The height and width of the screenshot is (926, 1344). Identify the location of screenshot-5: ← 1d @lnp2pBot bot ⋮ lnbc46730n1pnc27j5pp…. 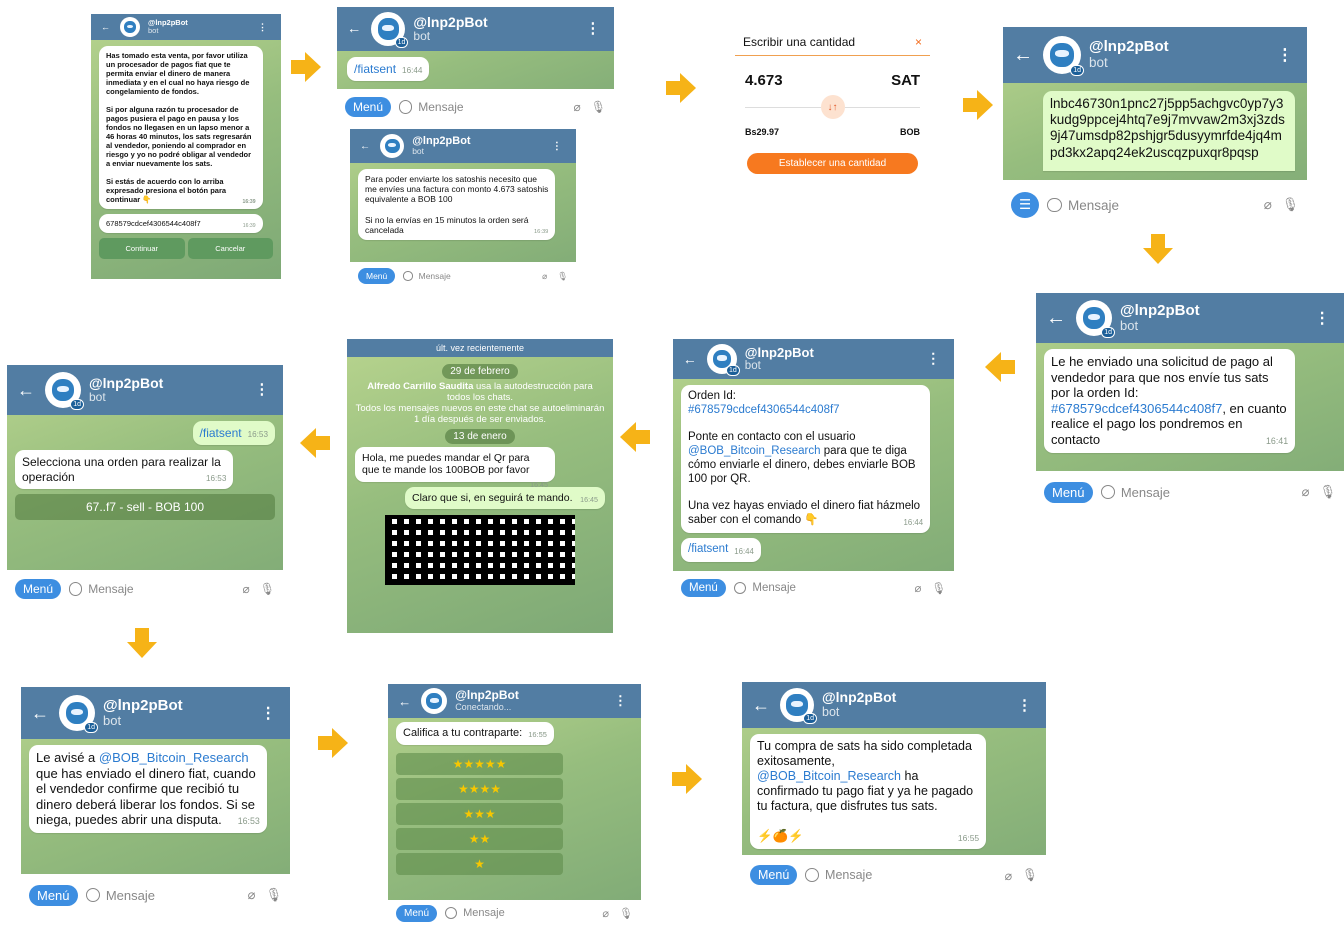
(1155, 128).